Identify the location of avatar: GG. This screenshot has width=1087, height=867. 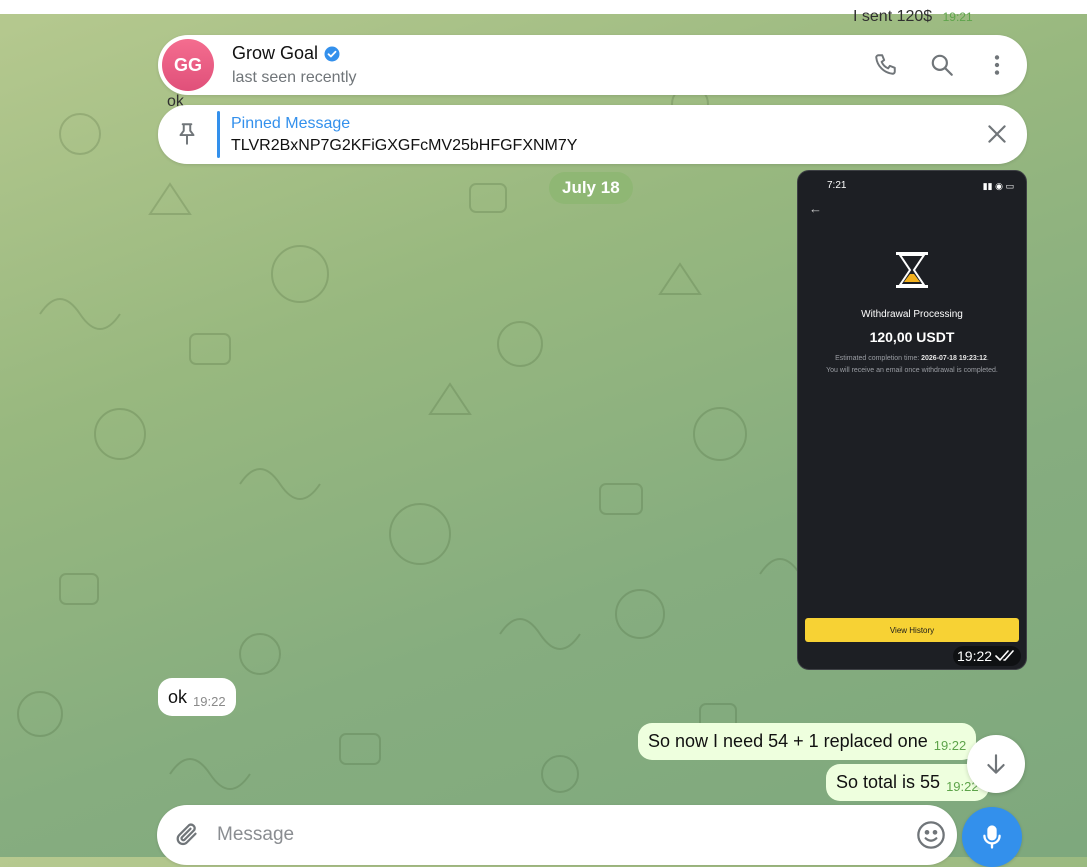
(188, 65).